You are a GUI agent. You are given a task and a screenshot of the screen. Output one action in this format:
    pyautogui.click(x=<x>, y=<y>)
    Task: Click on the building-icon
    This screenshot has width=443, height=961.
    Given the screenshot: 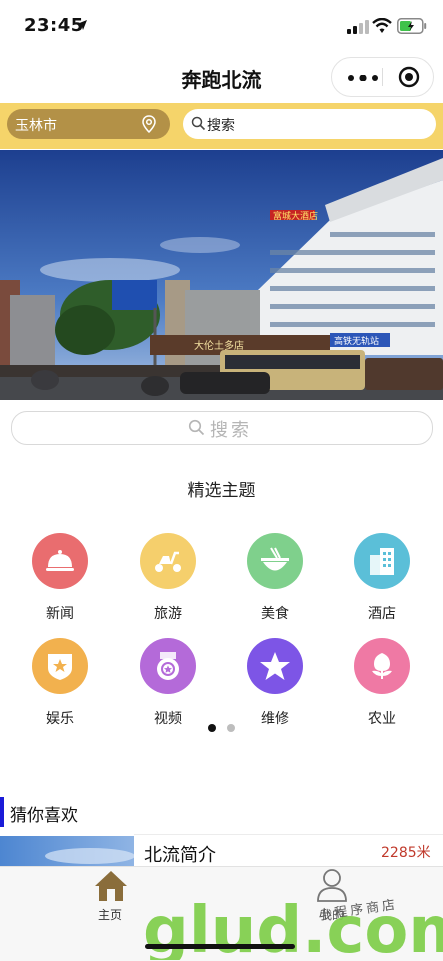 What is the action you would take?
    pyautogui.click(x=382, y=561)
    